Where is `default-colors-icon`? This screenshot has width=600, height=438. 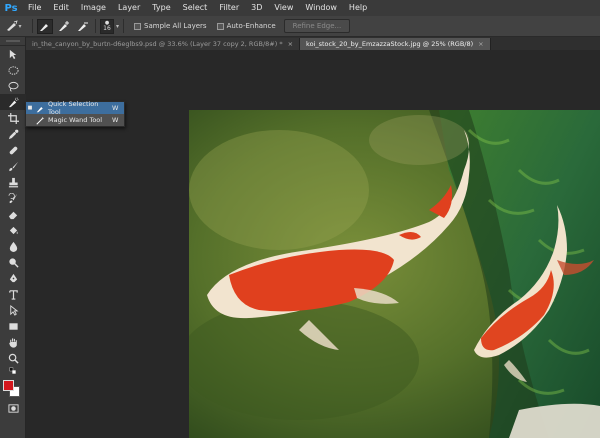 default-colors-icon is located at coordinates (12, 370).